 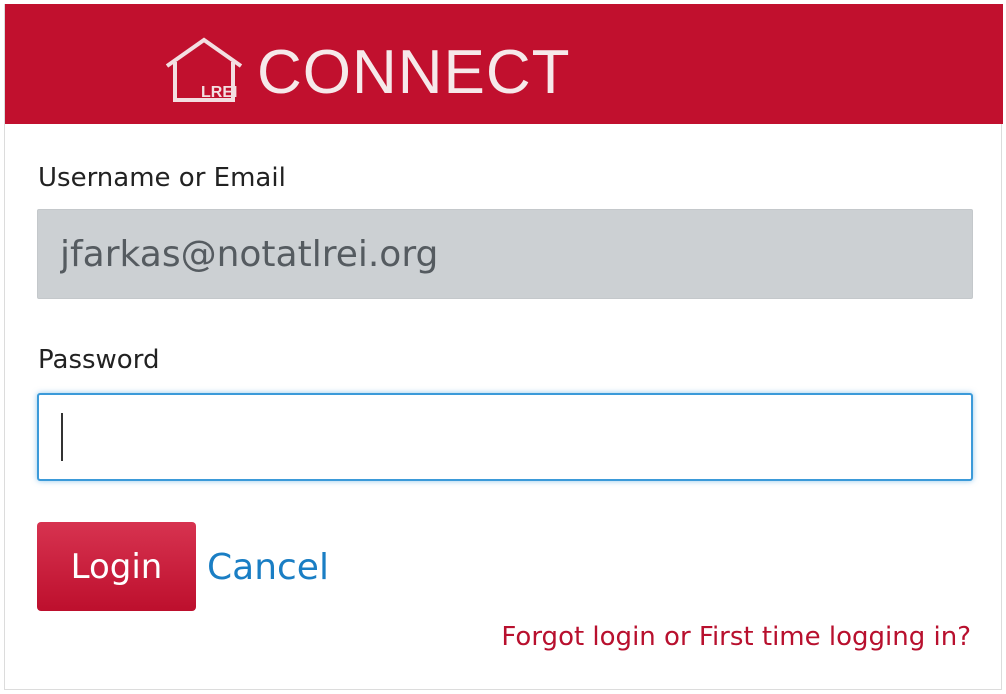 What do you see at coordinates (219, 92) in the screenshot?
I see `logo-icon-text: LREI` at bounding box center [219, 92].